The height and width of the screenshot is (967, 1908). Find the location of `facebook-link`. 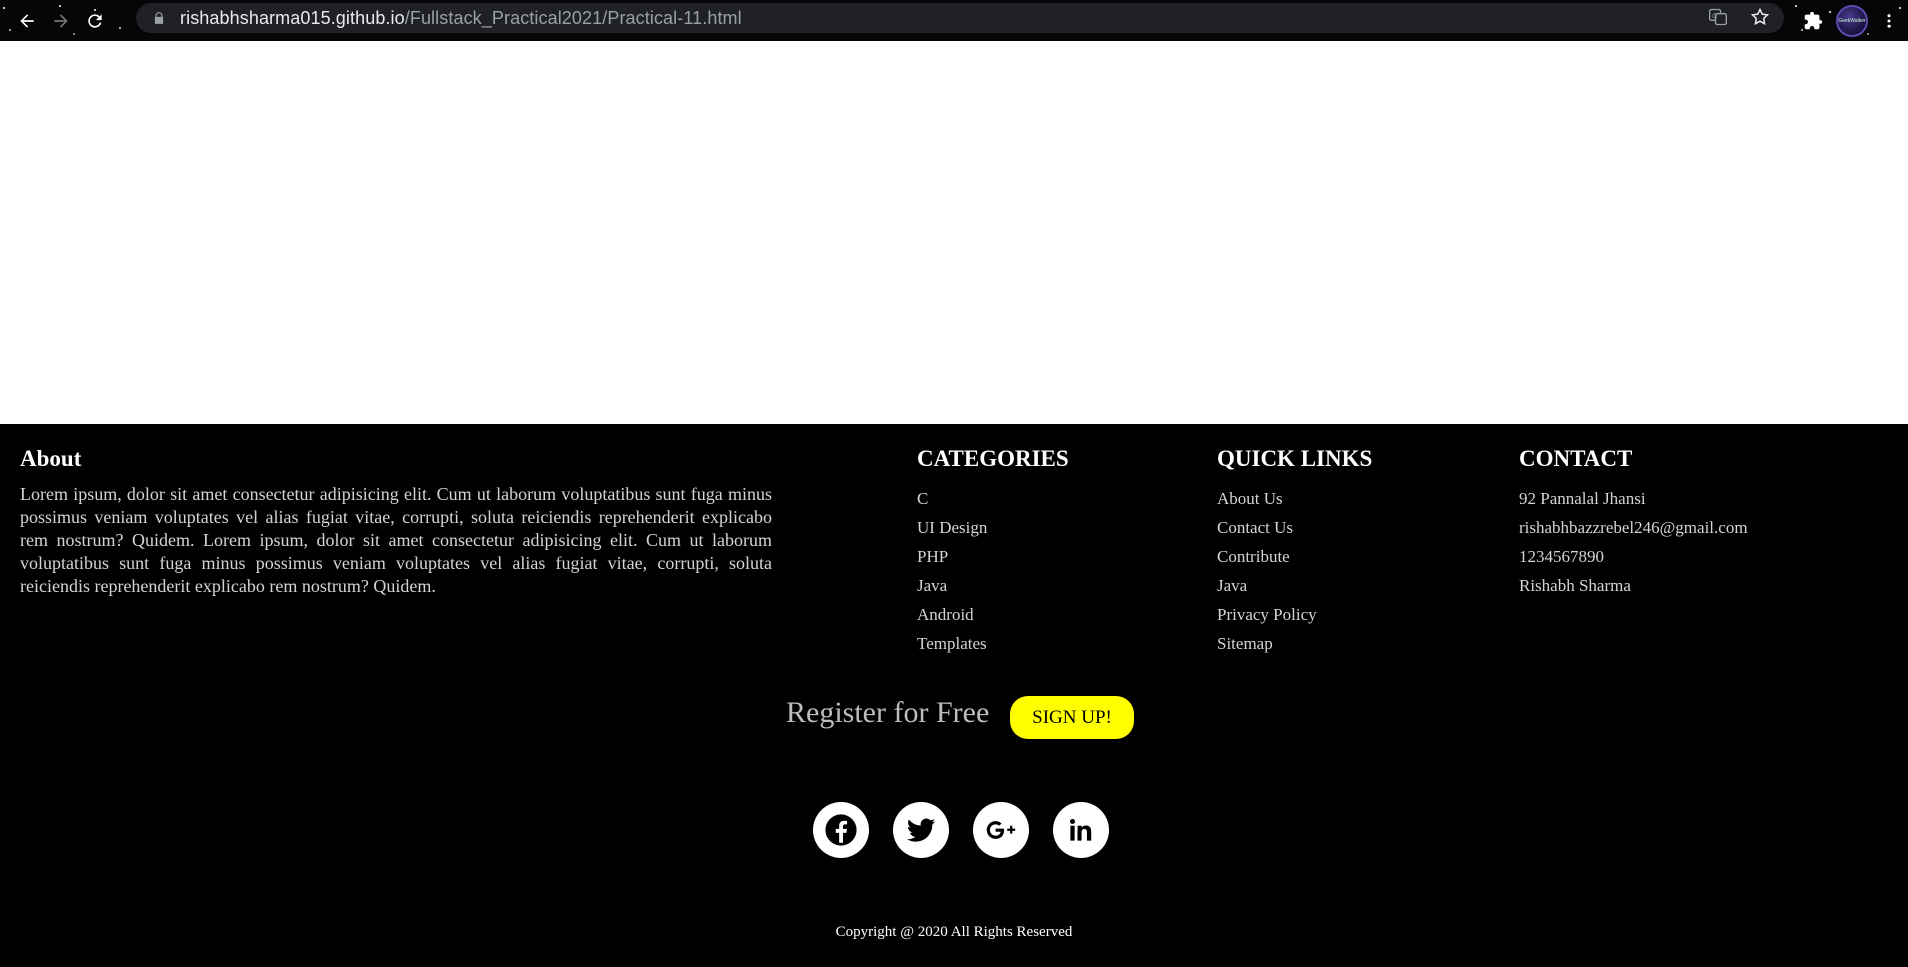

facebook-link is located at coordinates (841, 830).